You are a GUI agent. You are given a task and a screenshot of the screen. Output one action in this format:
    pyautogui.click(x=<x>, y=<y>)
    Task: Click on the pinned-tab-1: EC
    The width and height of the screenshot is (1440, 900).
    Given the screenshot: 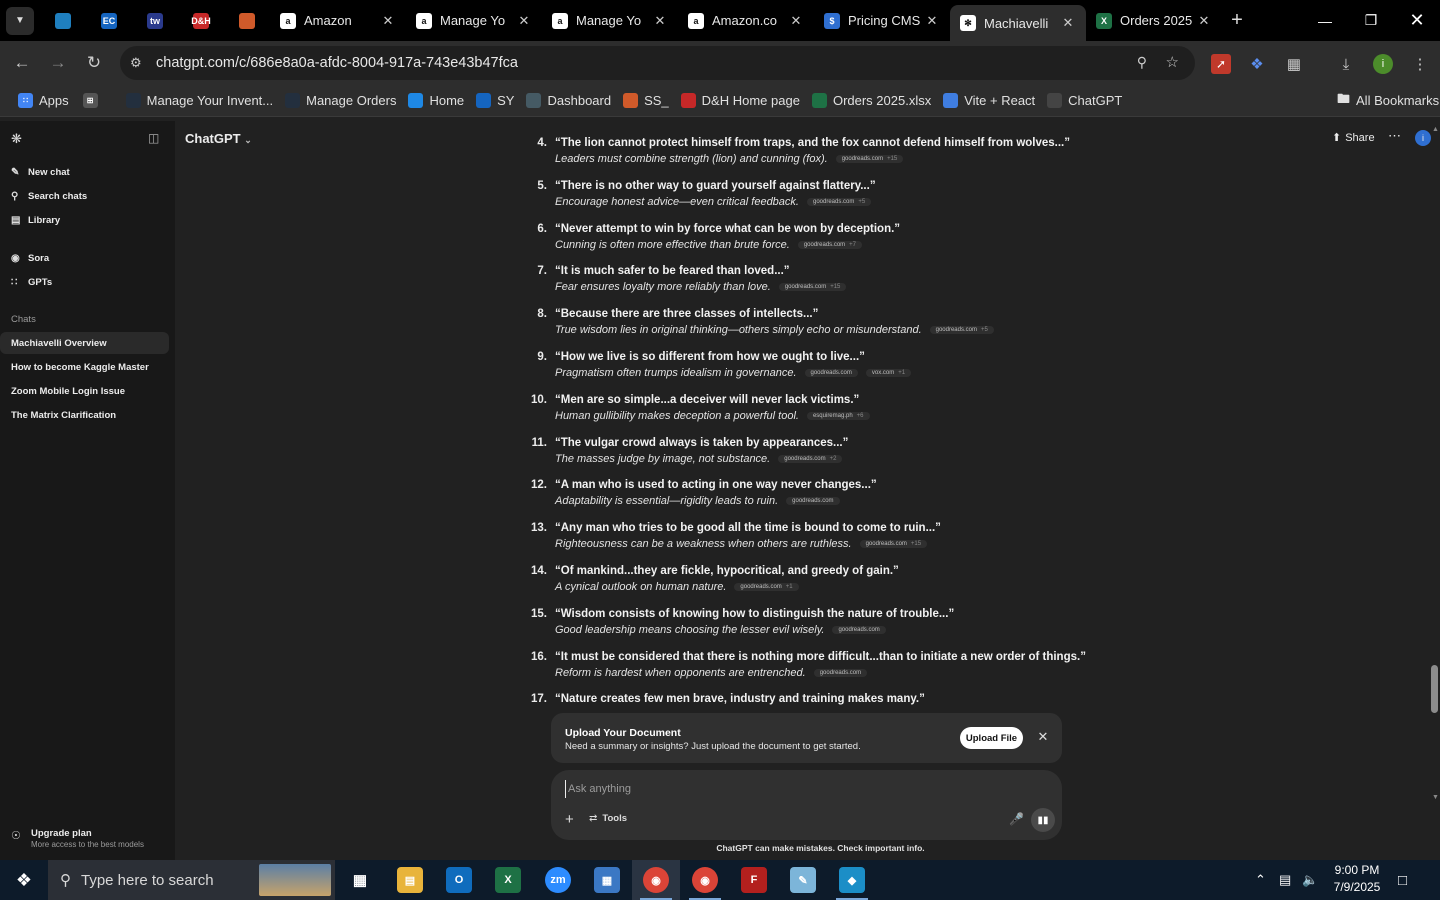 What is the action you would take?
    pyautogui.click(x=109, y=20)
    